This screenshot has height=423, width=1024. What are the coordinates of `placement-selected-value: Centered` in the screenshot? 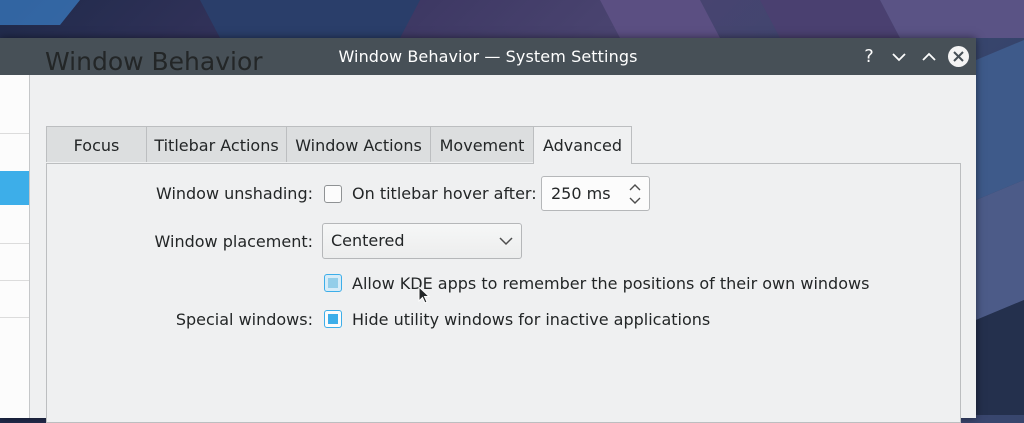 It's located at (368, 240).